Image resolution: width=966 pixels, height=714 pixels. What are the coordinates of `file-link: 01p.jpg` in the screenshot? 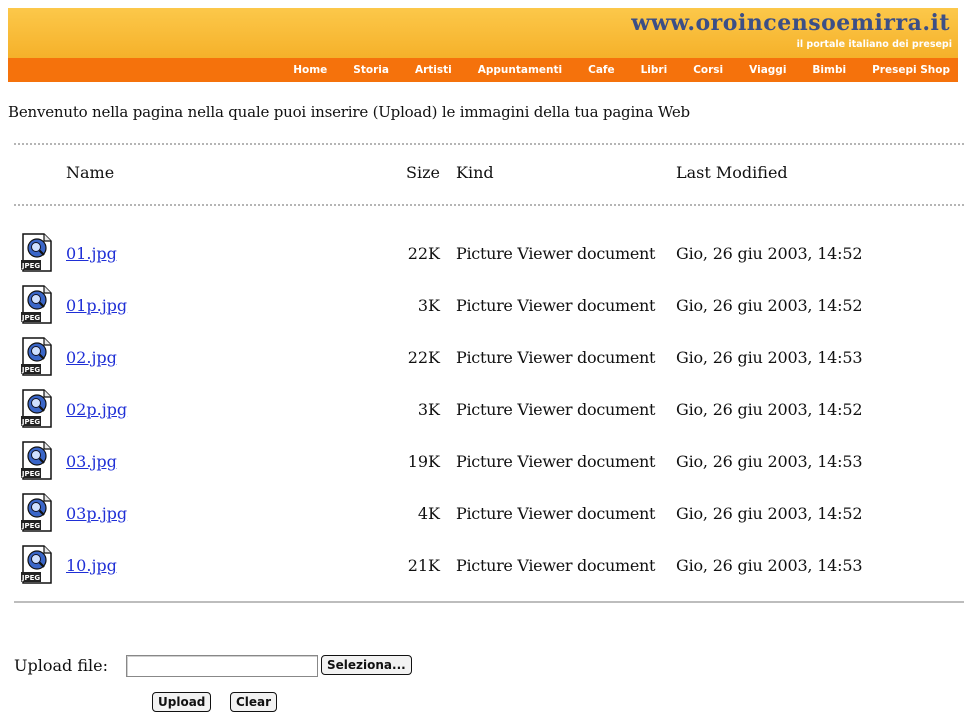 It's located at (96, 305).